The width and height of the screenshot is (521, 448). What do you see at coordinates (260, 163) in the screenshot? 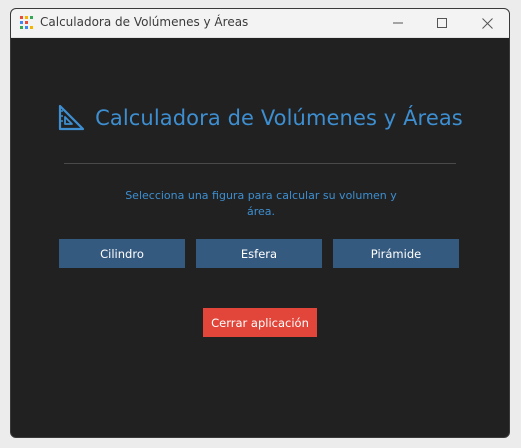
I see `divider` at bounding box center [260, 163].